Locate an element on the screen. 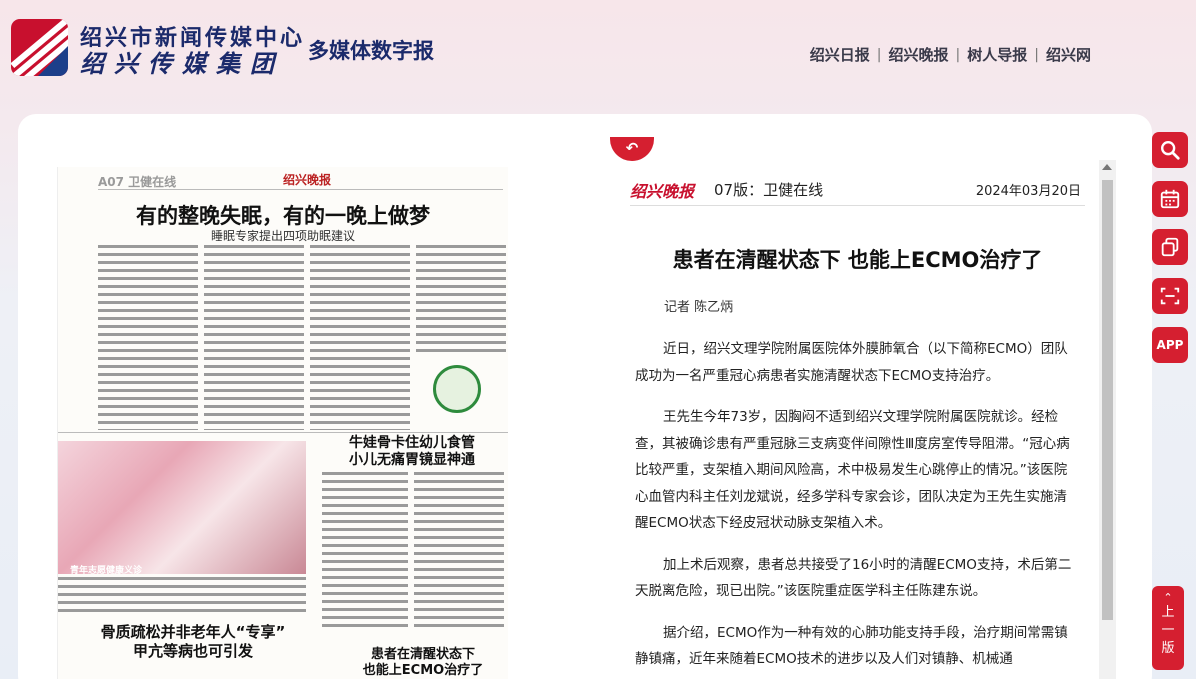 Image resolution: width=1196 pixels, height=679 pixels. paper-headline-ecmo: 患者在清醒状态下 也能上ECMO治疗了 is located at coordinates (423, 663).